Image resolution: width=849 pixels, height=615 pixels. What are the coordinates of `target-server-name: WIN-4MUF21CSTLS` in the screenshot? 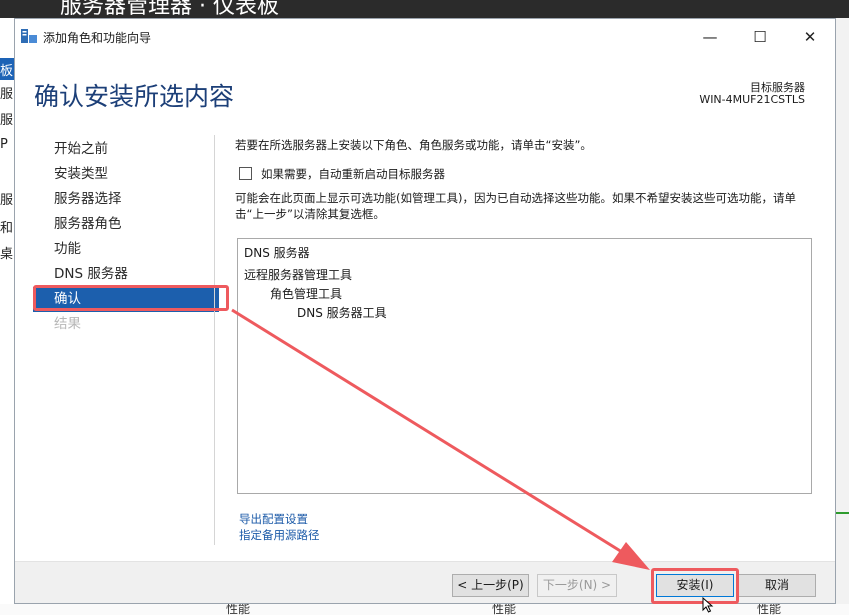 It's located at (752, 99).